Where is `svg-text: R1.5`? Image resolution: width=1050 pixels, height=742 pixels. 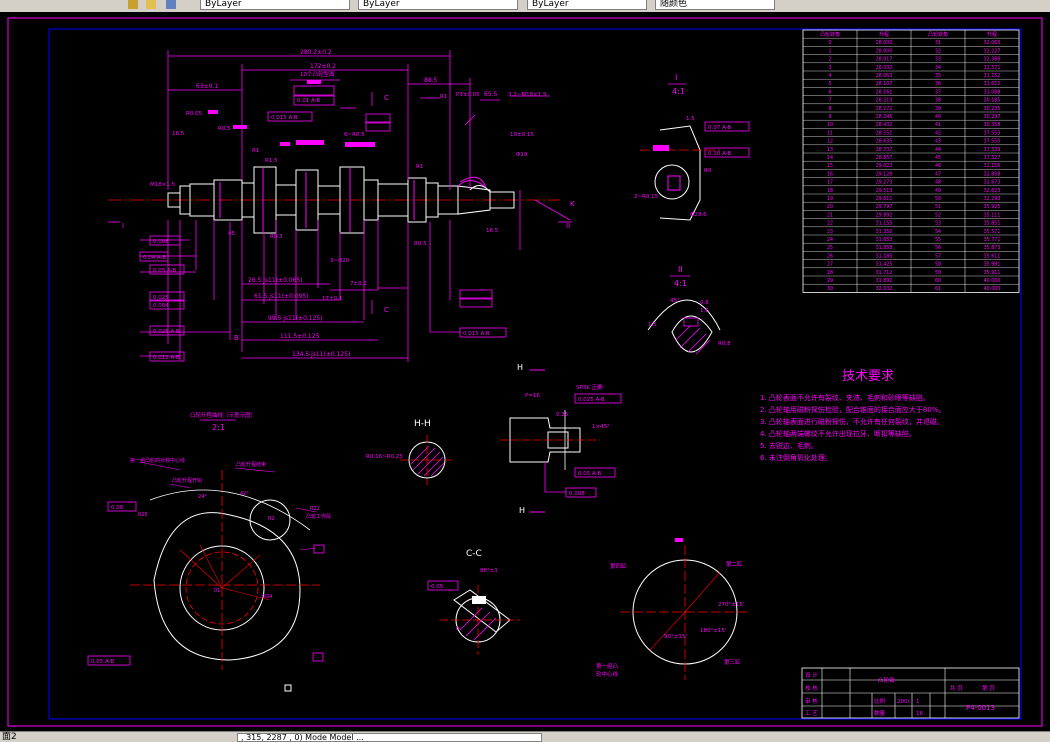 svg-text: R1.5 is located at coordinates (271, 161).